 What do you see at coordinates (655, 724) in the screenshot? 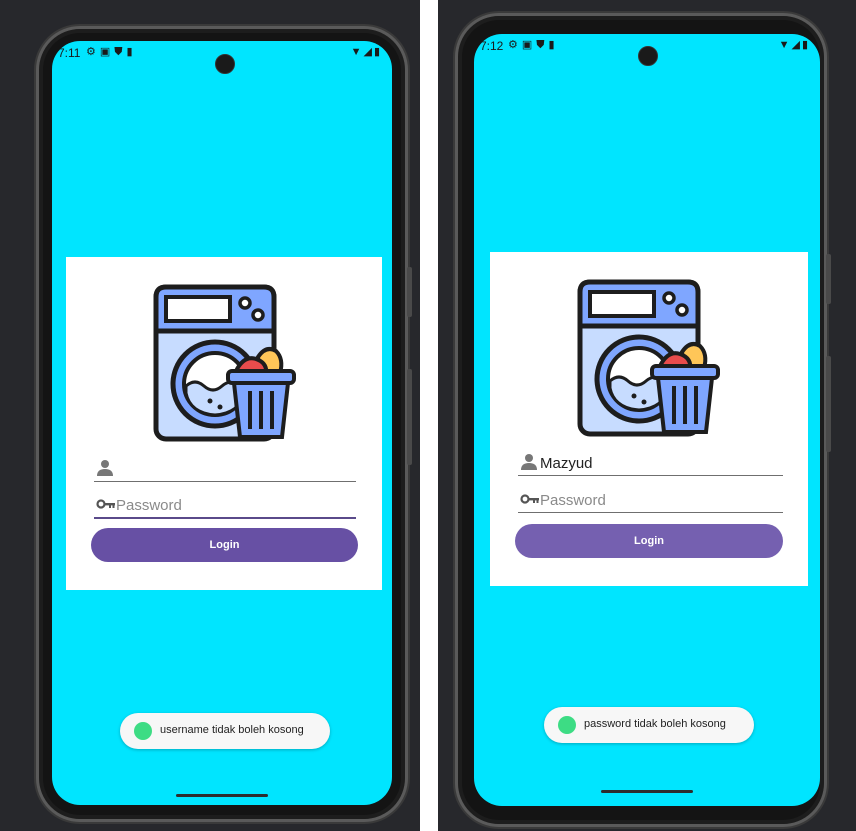
I see `toast-text: password tidak boleh kosong` at bounding box center [655, 724].